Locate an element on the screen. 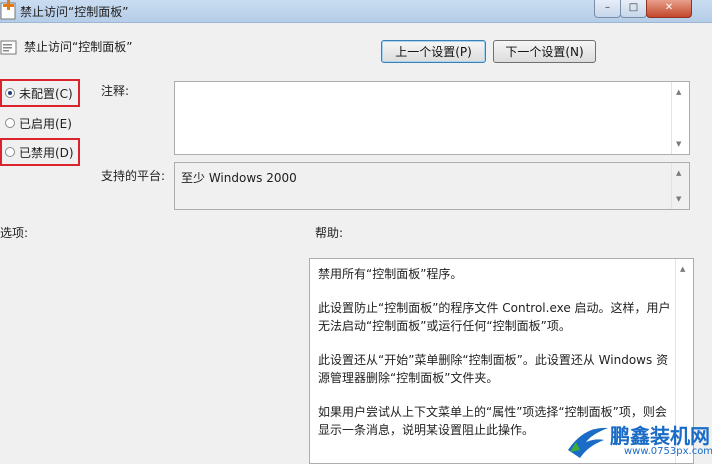 The image size is (712, 464). prev-setting-button: 上一个设置(P) is located at coordinates (433, 51).